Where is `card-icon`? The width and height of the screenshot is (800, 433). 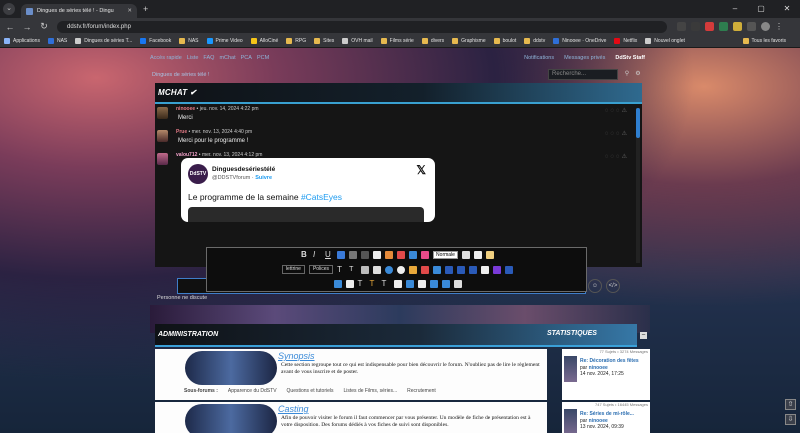
card-icon is located at coordinates (457, 284).